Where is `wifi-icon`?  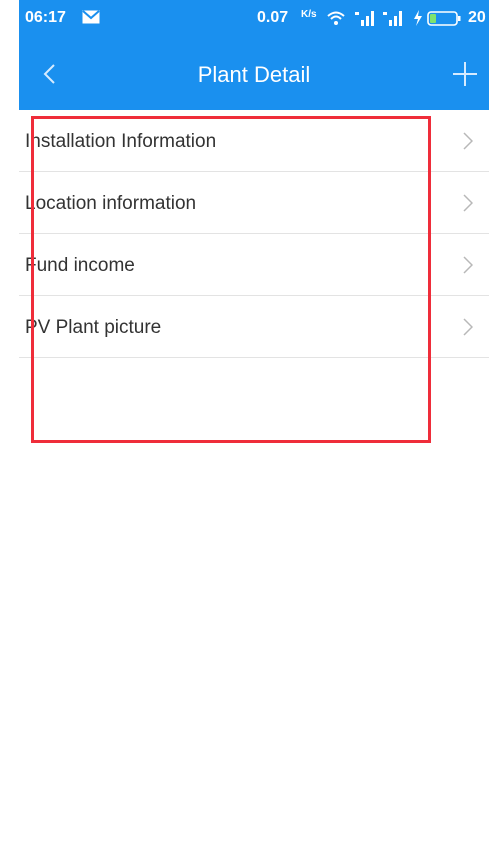 wifi-icon is located at coordinates (336, 18).